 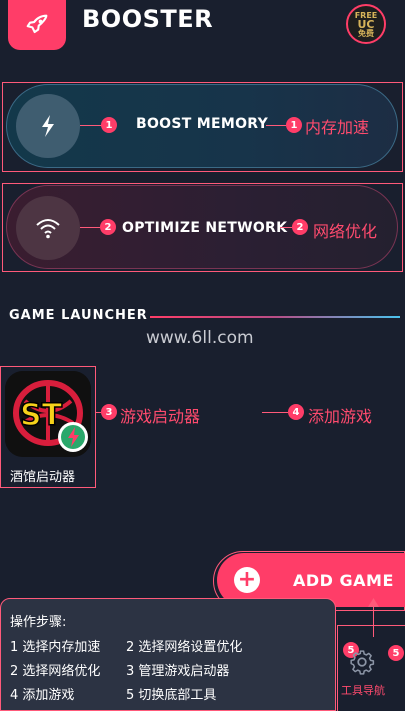 What do you see at coordinates (294, 125) in the screenshot?
I see `marker-1b: 1` at bounding box center [294, 125].